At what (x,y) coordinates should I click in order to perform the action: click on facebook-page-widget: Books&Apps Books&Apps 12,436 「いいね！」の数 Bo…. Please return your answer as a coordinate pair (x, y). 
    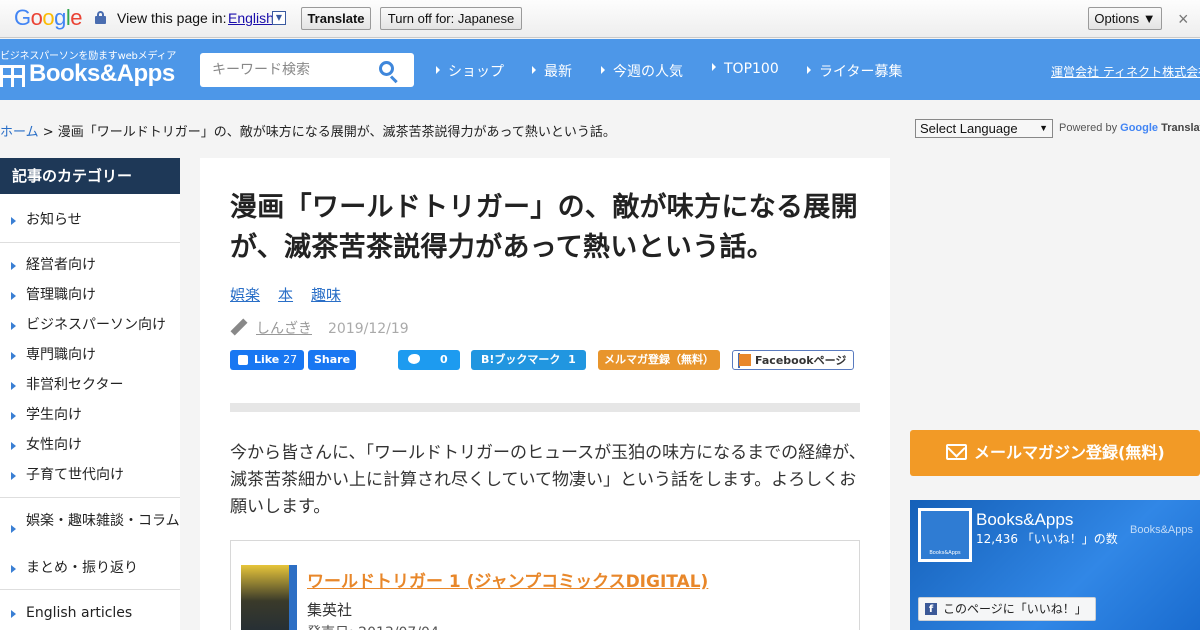
    Looking at the image, I should click on (1055, 565).